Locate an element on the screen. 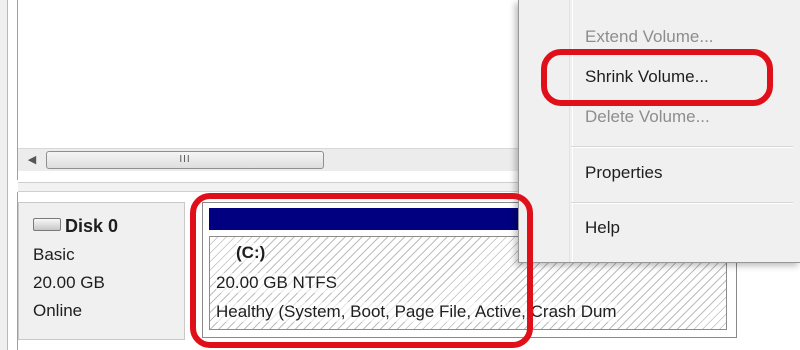  menu-item-help: Help is located at coordinates (602, 228).